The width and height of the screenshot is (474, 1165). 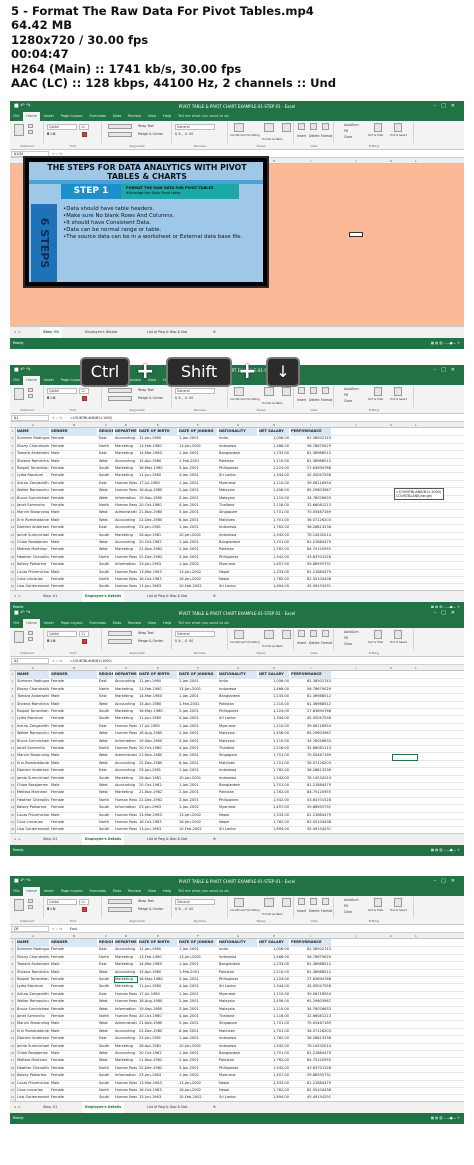 What do you see at coordinates (19, 130) in the screenshot?
I see `paste-icon` at bounding box center [19, 130].